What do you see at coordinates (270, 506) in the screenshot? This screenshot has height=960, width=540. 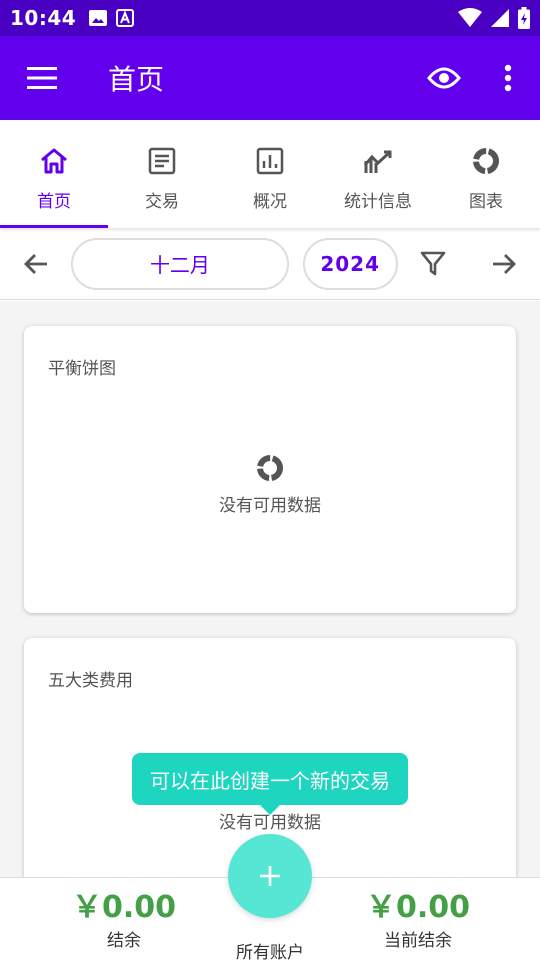 I see `no-data-text: 没有可用数据` at bounding box center [270, 506].